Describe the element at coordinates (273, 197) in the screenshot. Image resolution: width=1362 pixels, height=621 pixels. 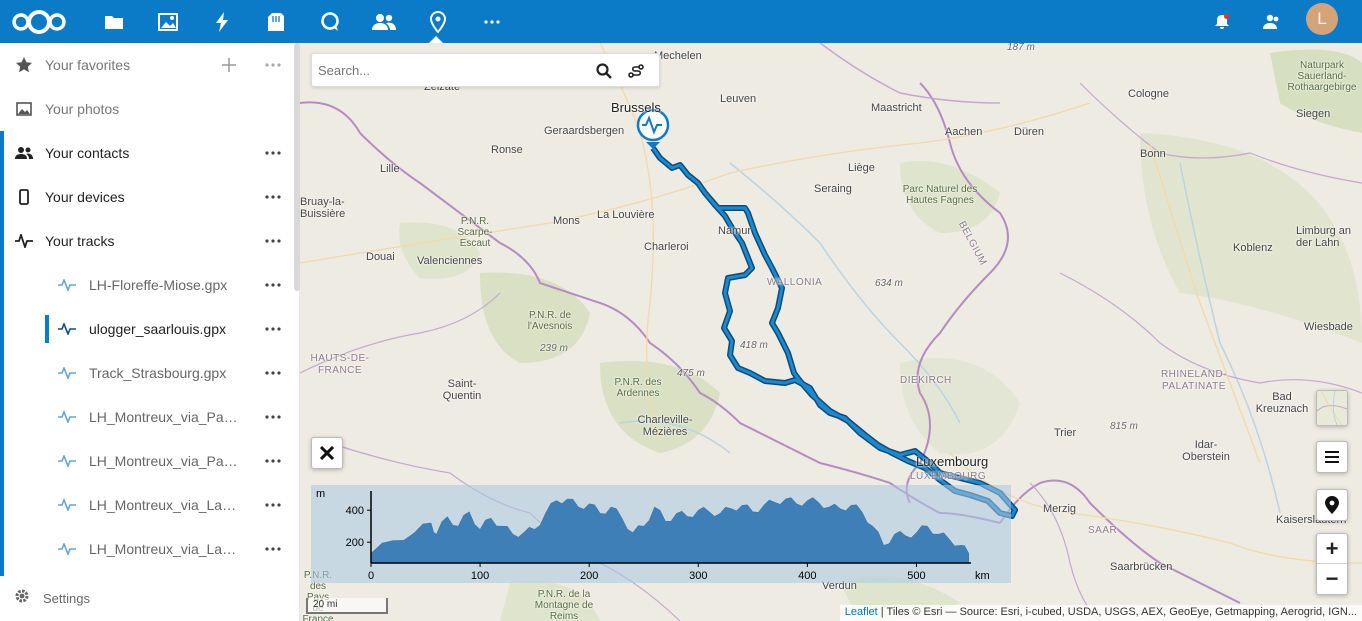
I see `devices-more-icon` at that location.